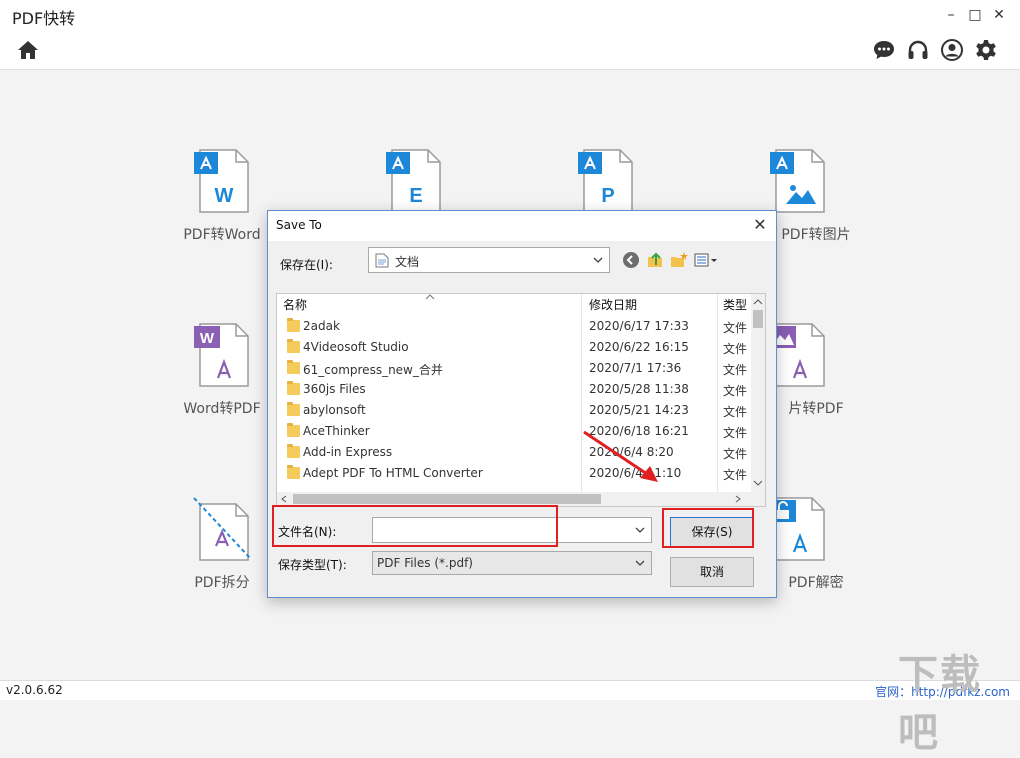 Image resolution: width=1020 pixels, height=758 pixels. I want to click on headset-icon, so click(918, 50).